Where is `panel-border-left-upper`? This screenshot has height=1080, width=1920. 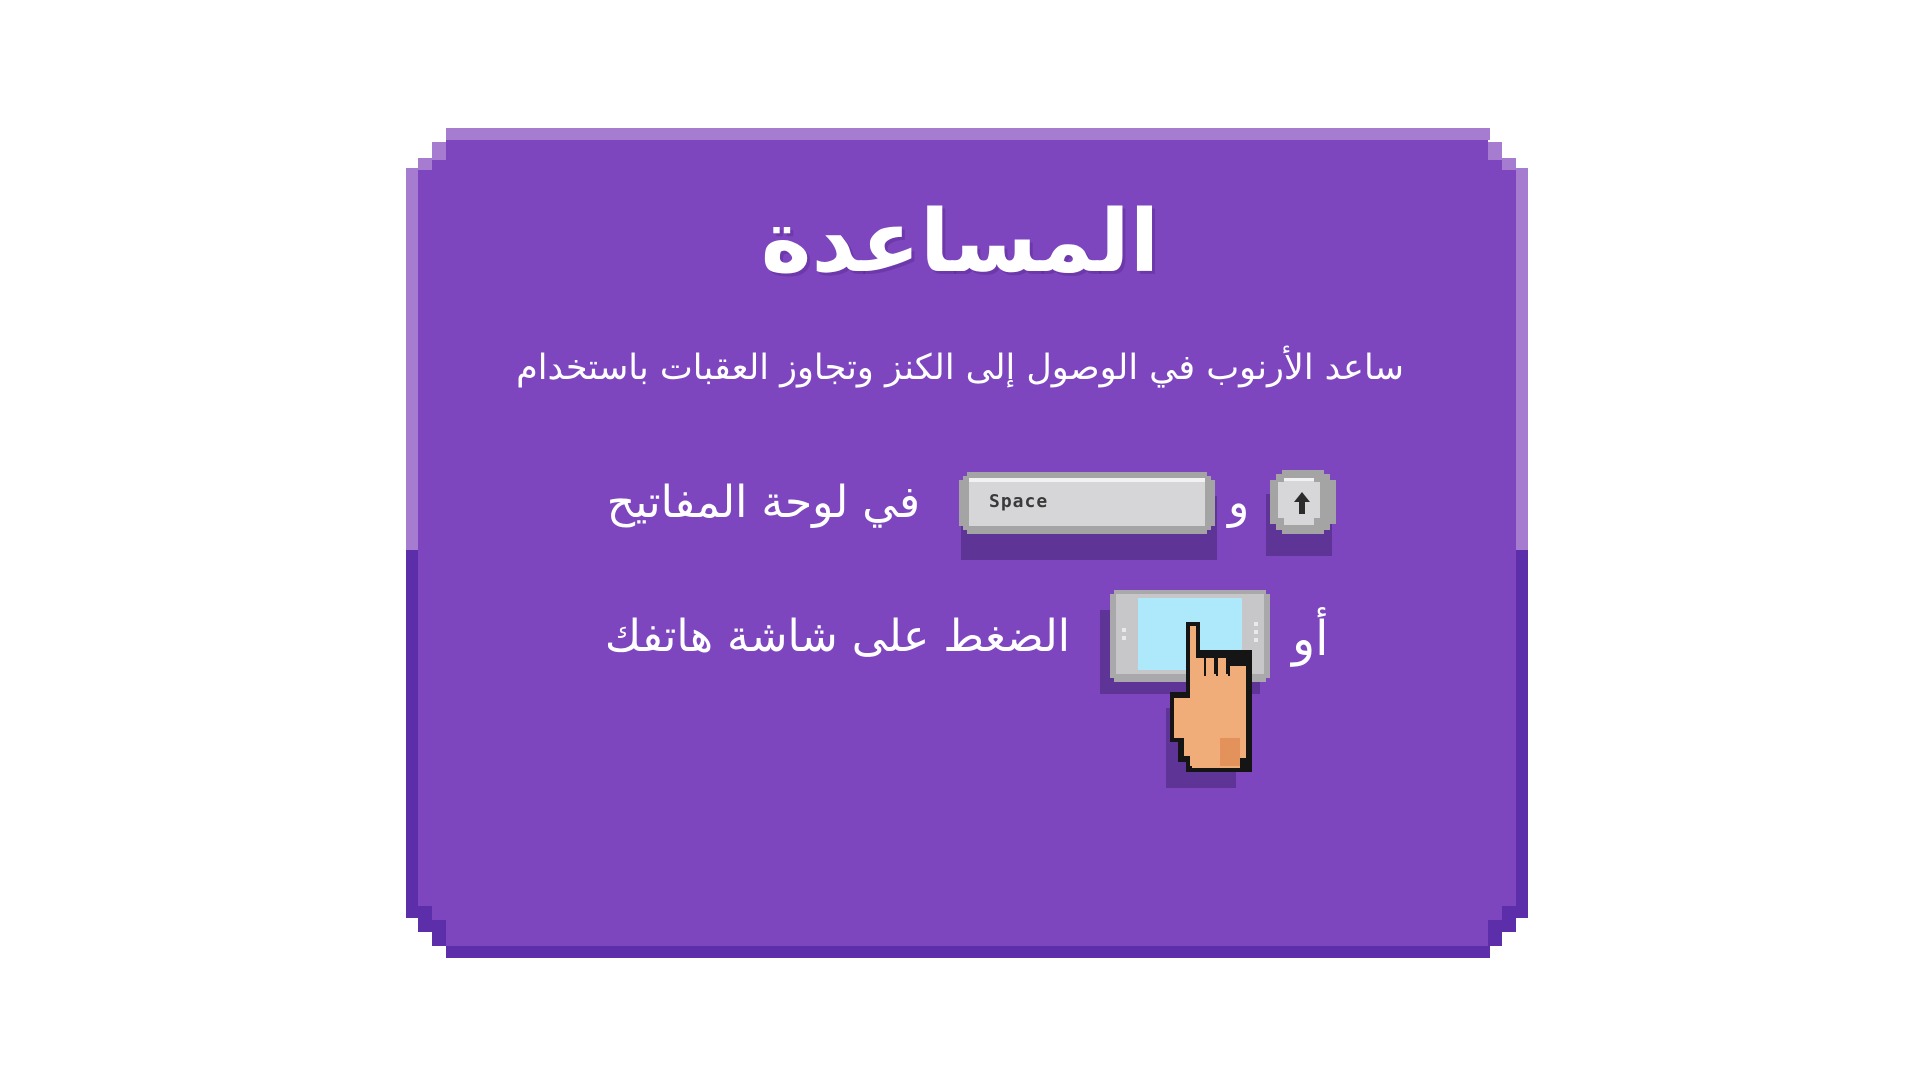 panel-border-left-upper is located at coordinates (412, 359).